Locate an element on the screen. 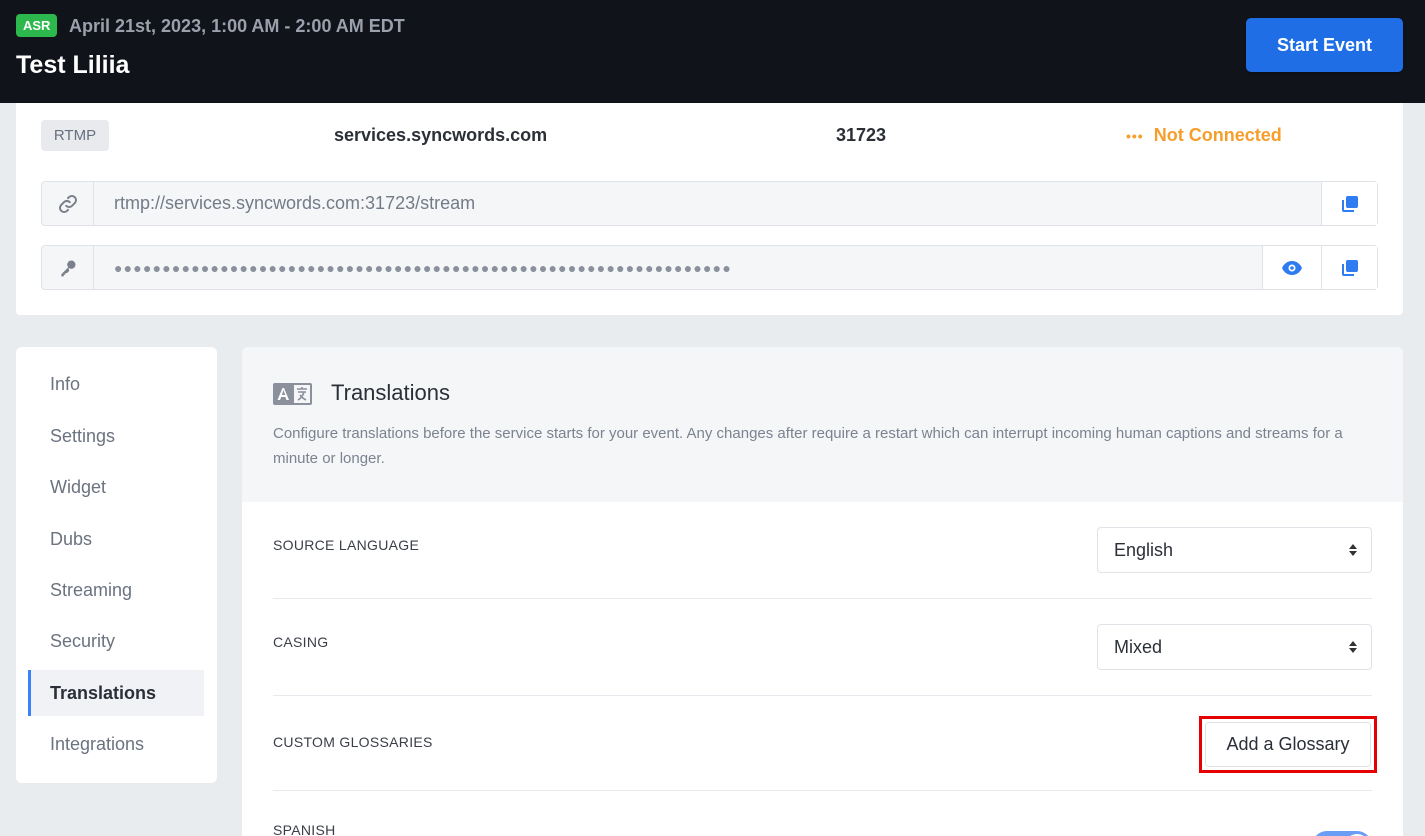 The image size is (1425, 836). sidebar-item-security: Security is located at coordinates (116, 641).